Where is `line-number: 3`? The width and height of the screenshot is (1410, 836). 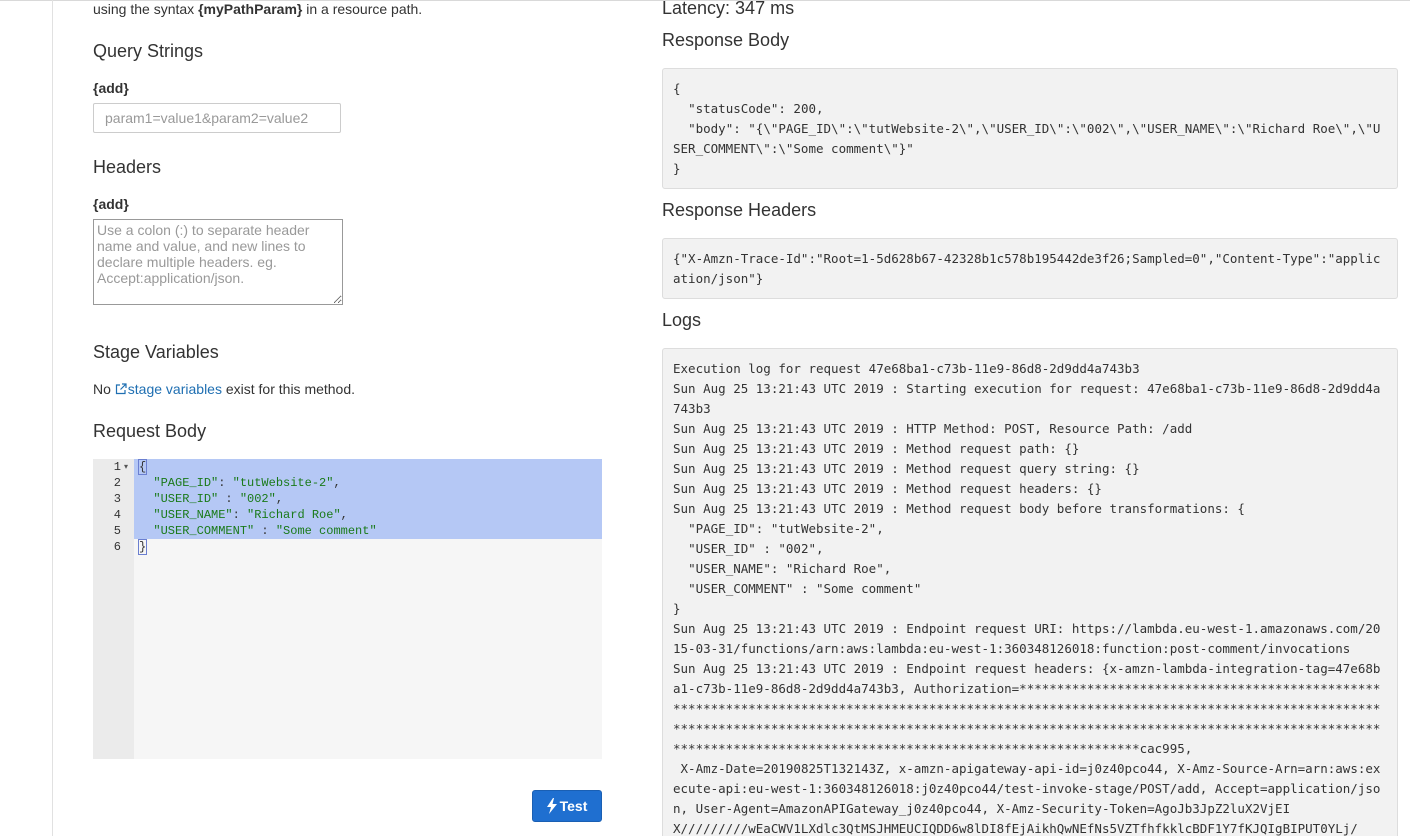
line-number: 3 is located at coordinates (117, 499).